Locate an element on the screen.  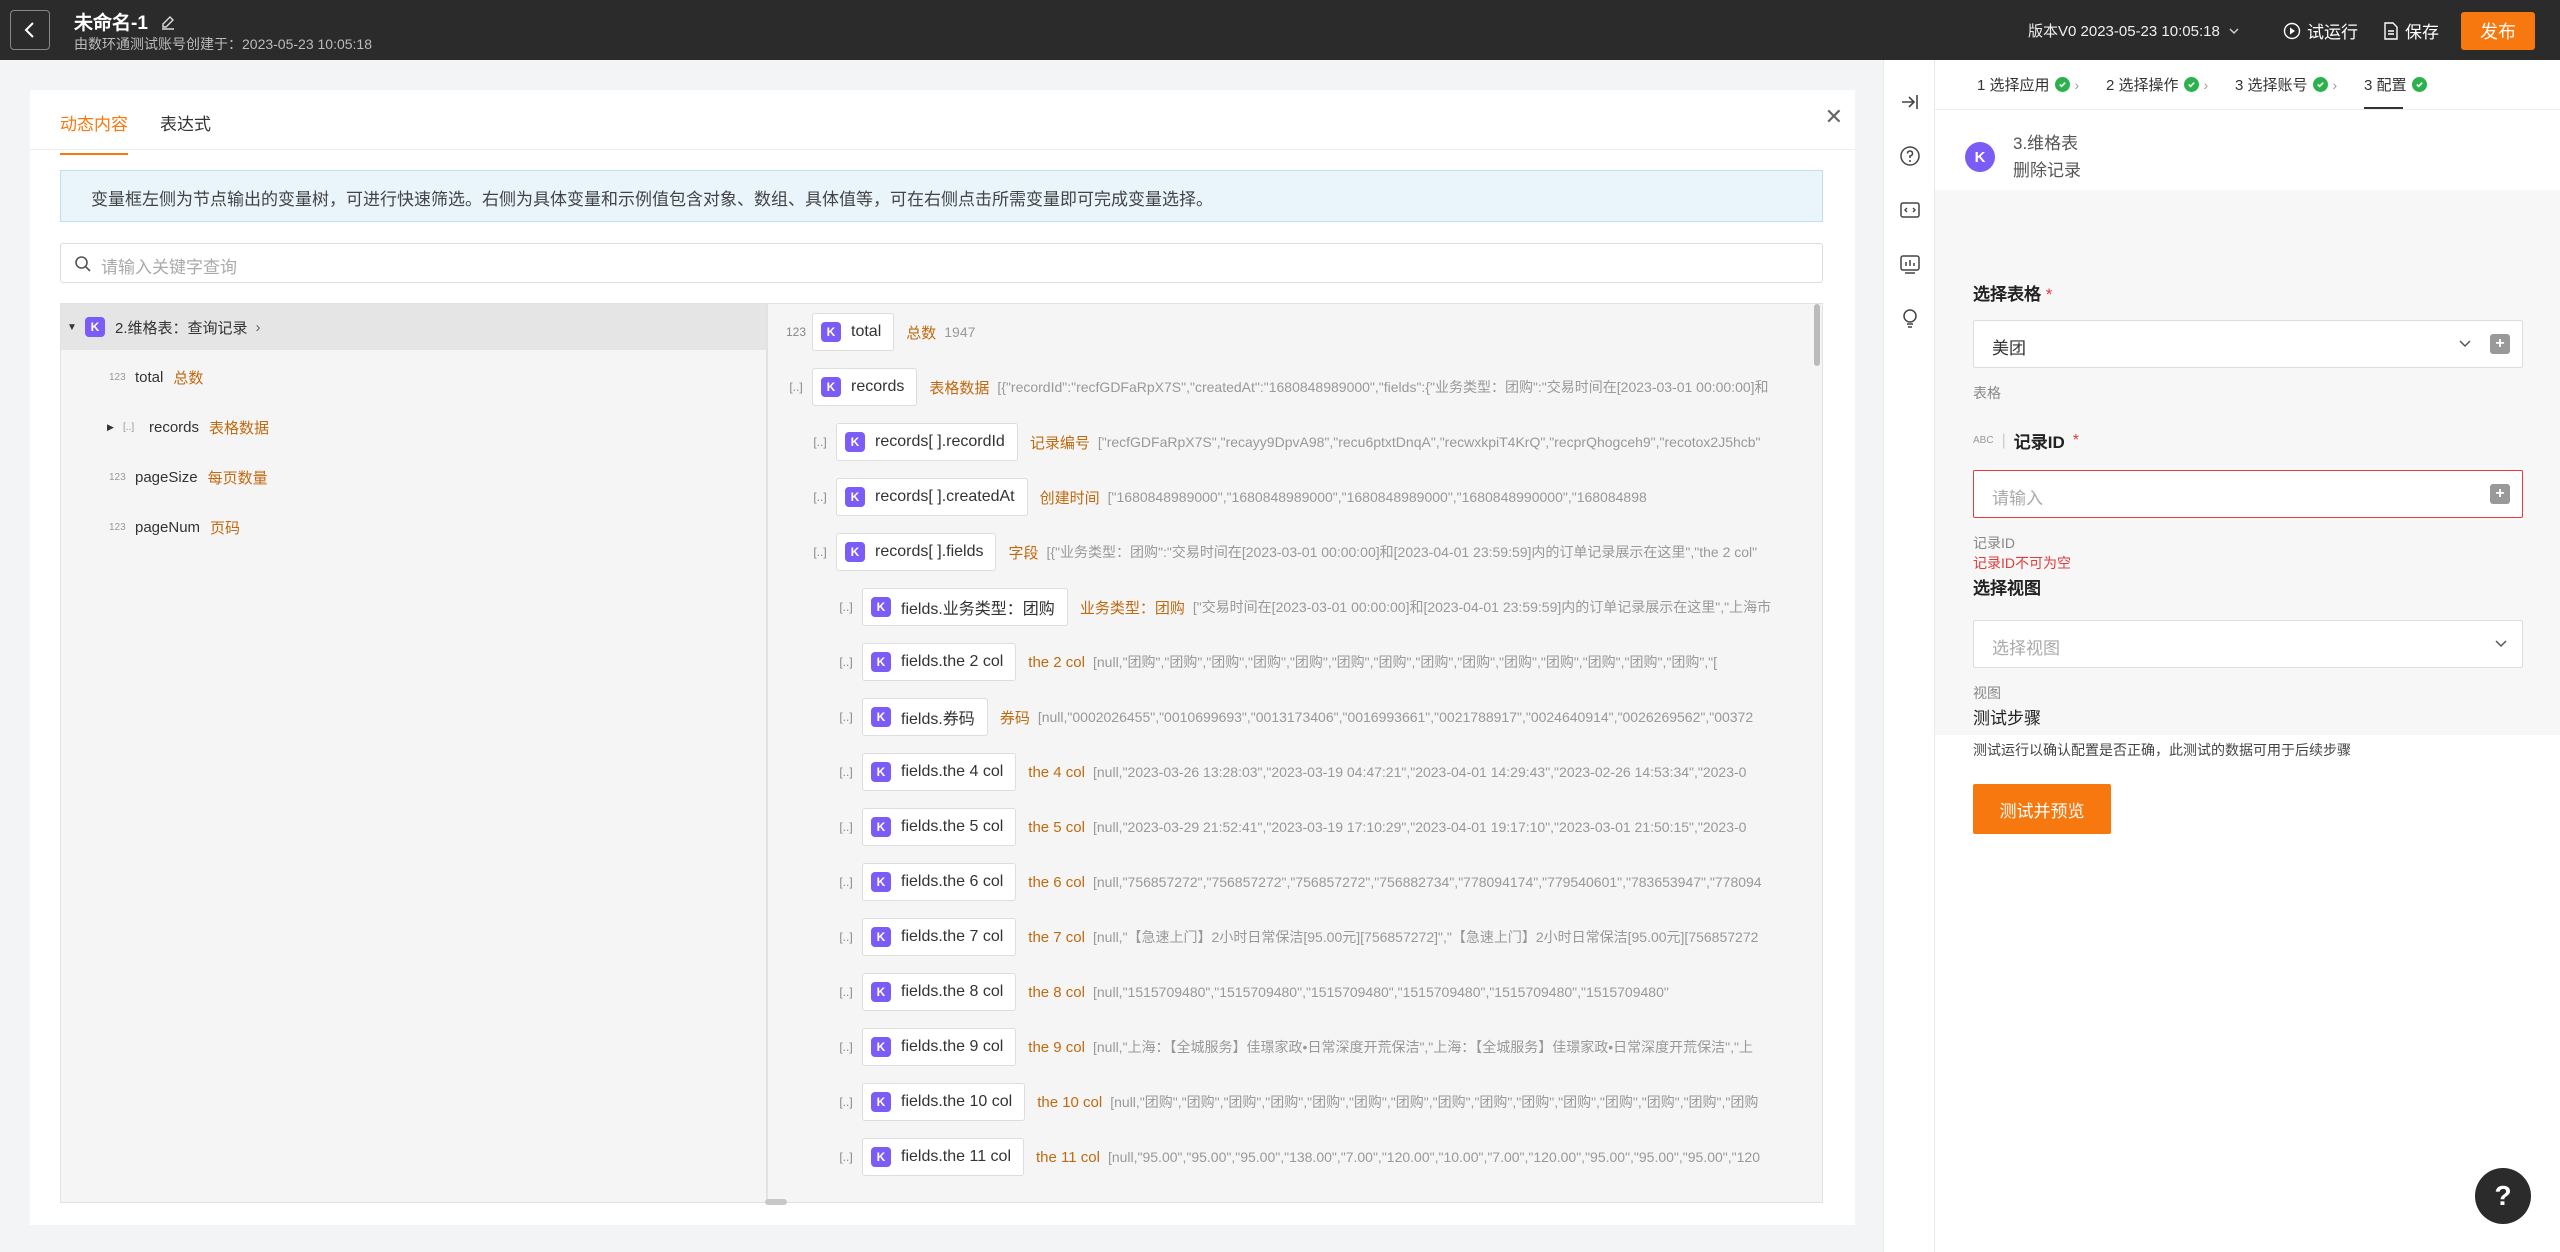
variable-chip: Krecords[ ].recordId is located at coordinates (927, 442).